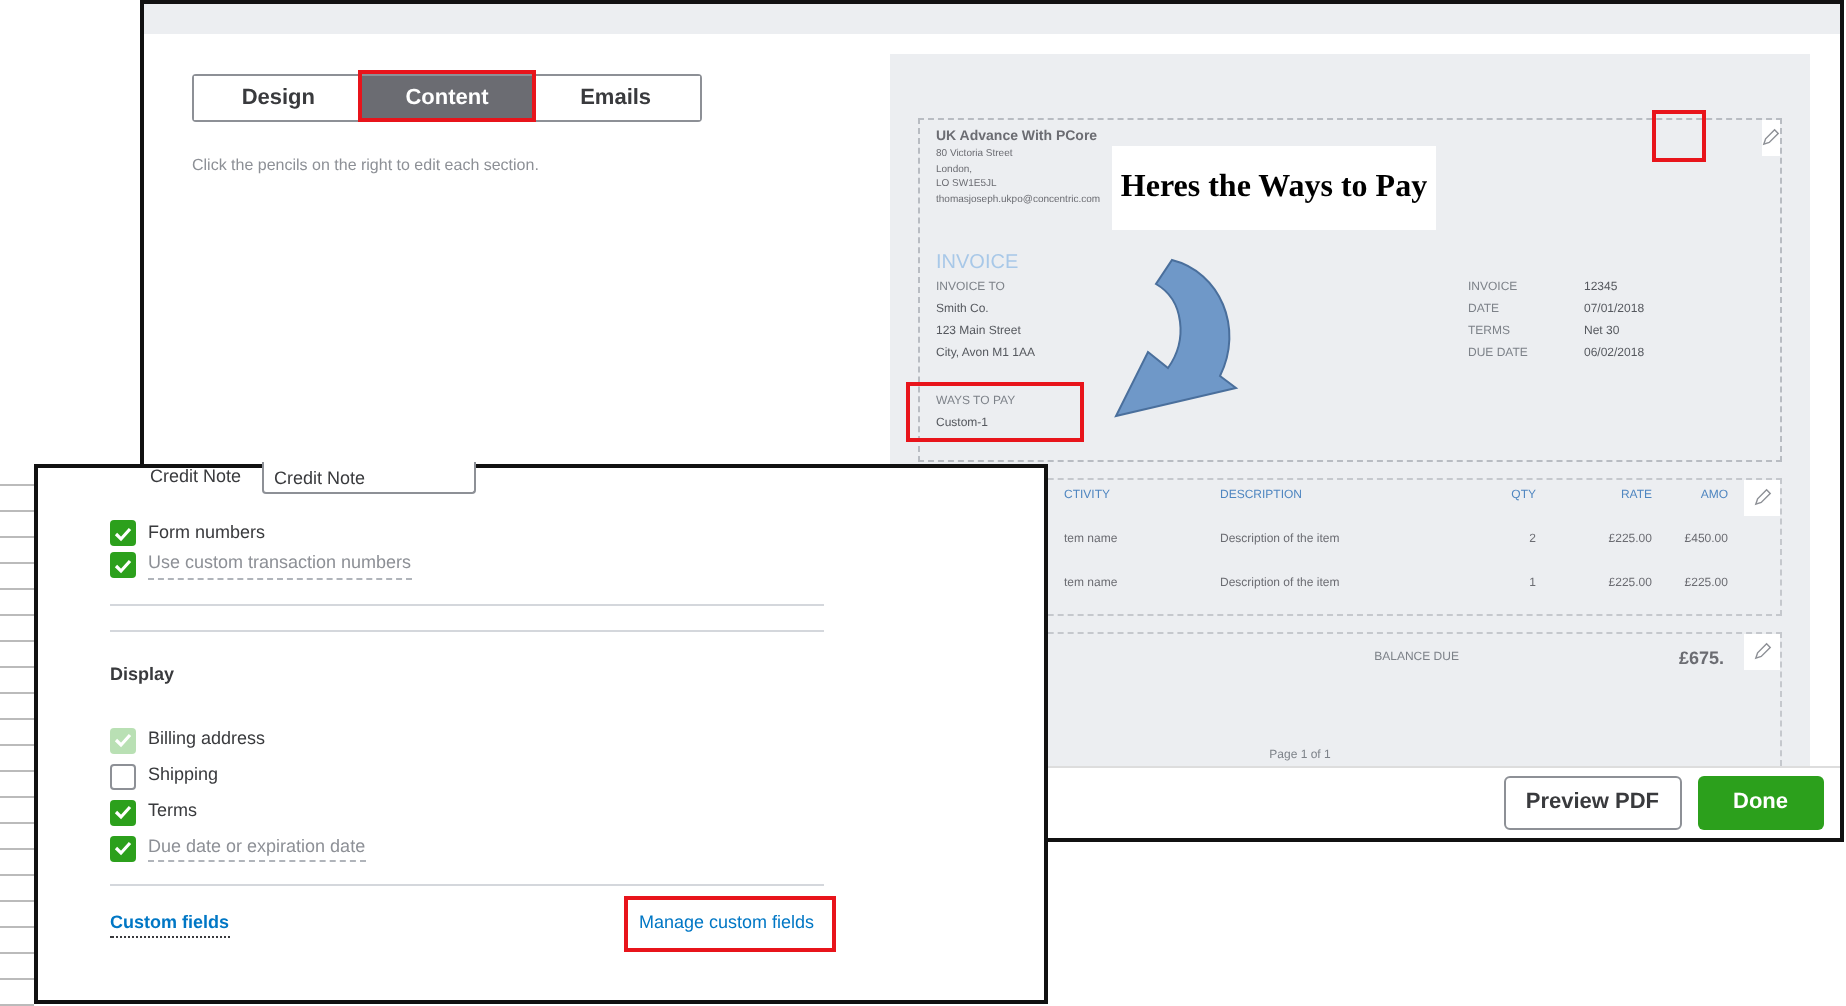 The image size is (1846, 1006). I want to click on manage-custom-fields-link: Manage custom fields, so click(726, 923).